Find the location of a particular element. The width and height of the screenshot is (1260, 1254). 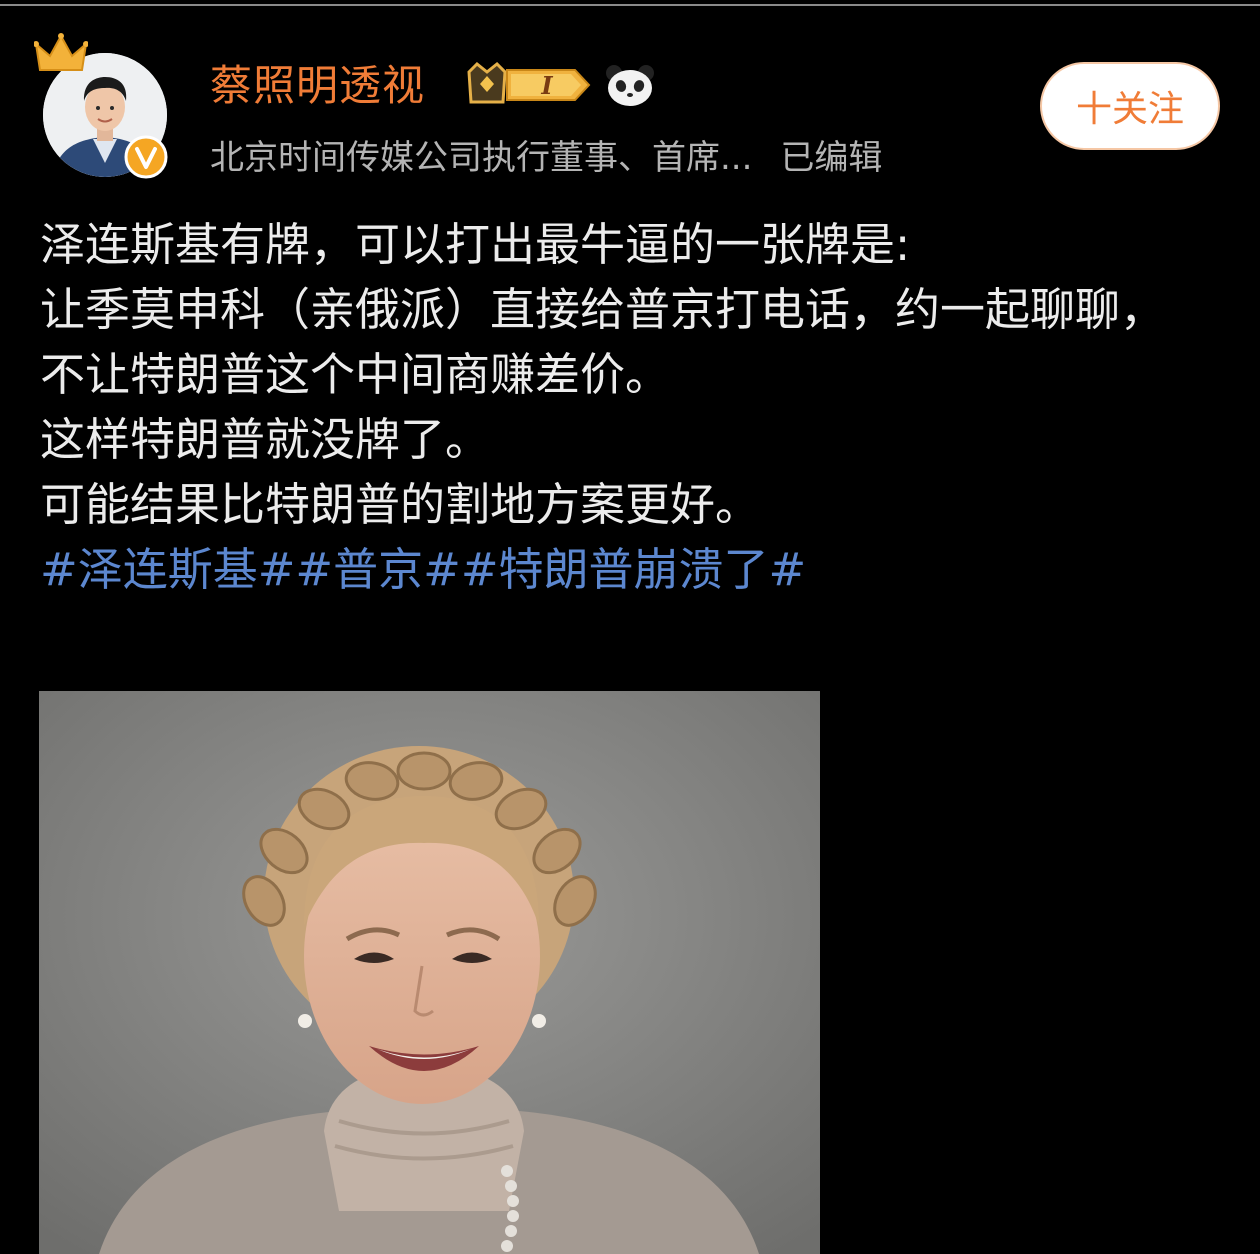

user-bio: 北京时间传媒公司执行董事、首席... 已编辑 is located at coordinates (546, 158).